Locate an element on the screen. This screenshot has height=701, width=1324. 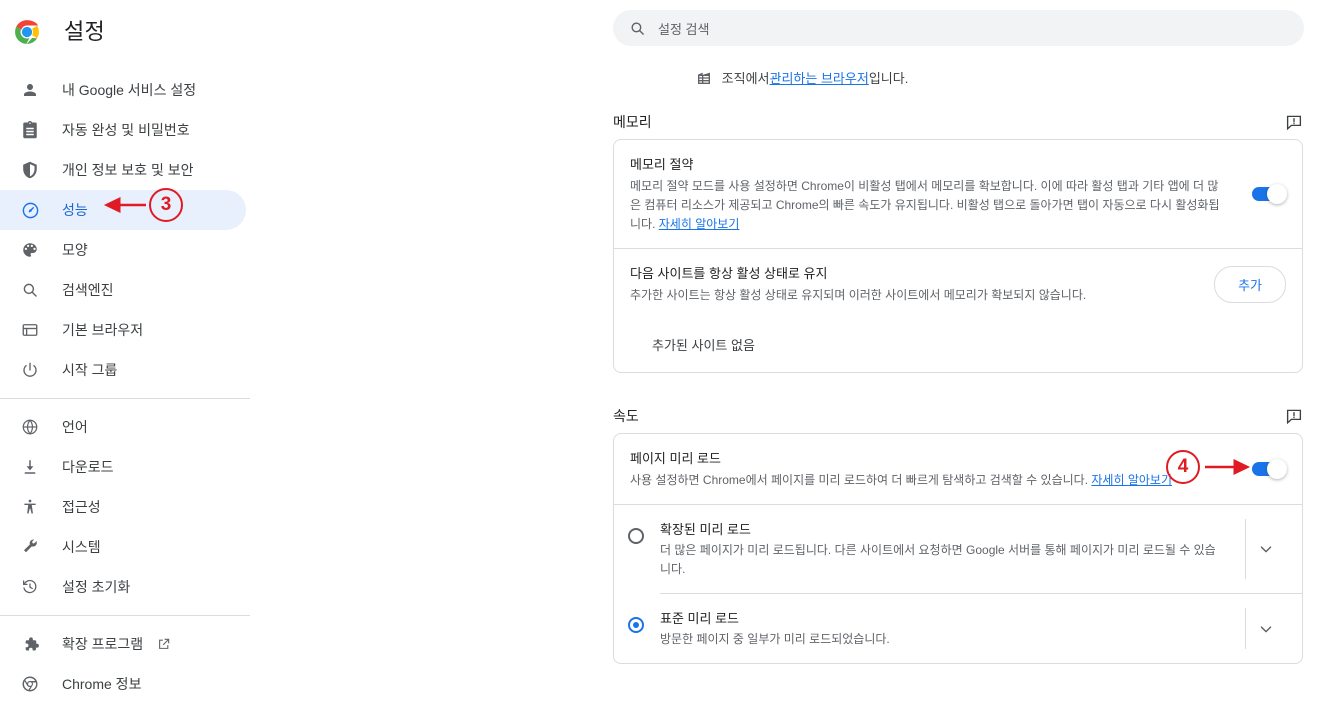
palette-icon is located at coordinates (30, 250).